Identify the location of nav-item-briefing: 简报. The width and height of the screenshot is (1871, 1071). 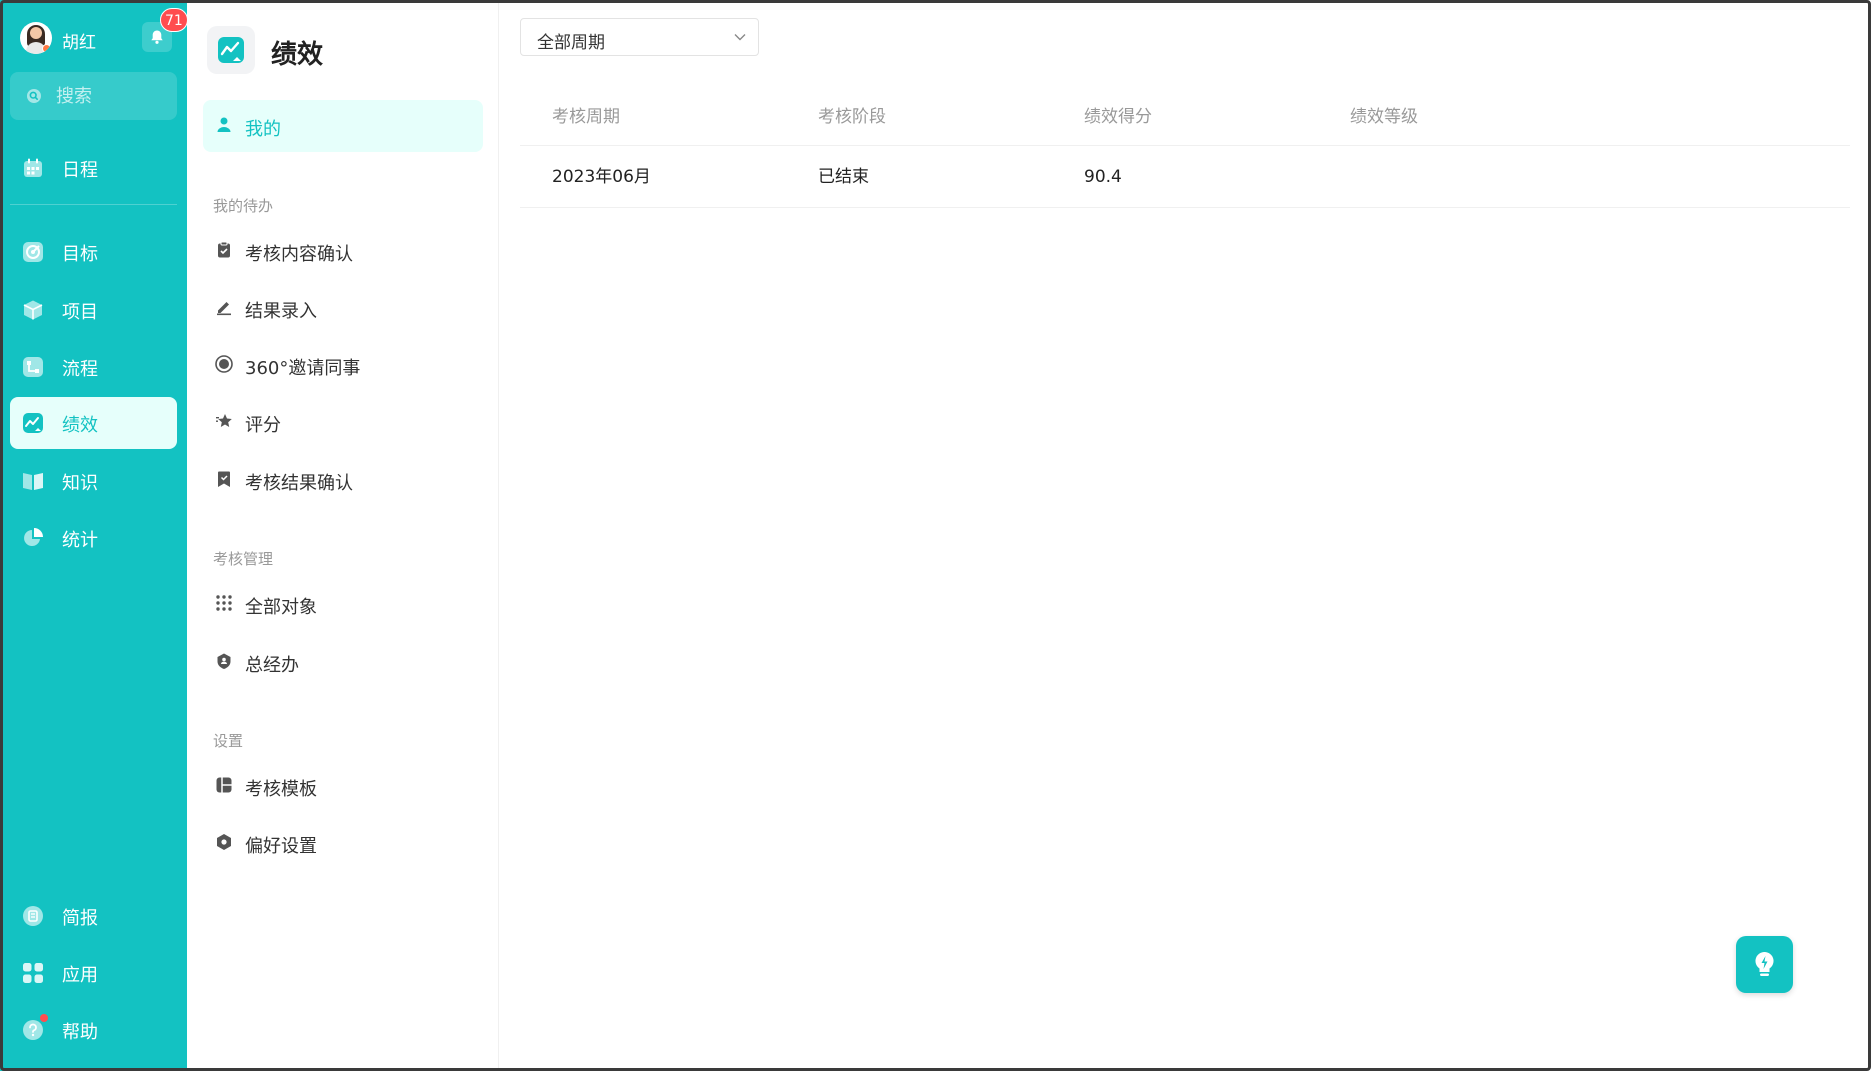
(93, 916).